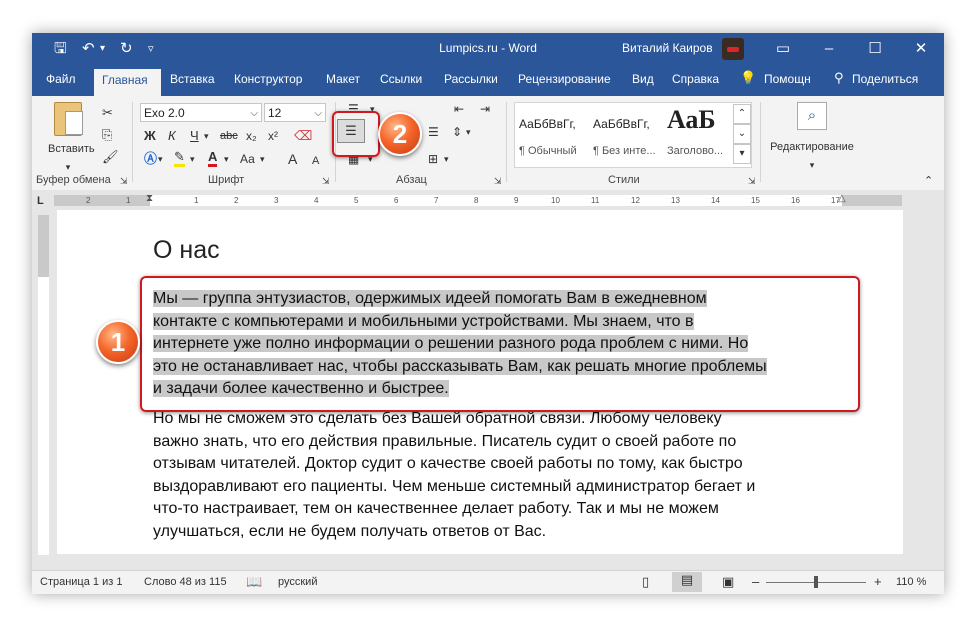 Image resolution: width=977 pixels, height=626 pixels. I want to click on change-case-dropdown-icon: ▾, so click(262, 159).